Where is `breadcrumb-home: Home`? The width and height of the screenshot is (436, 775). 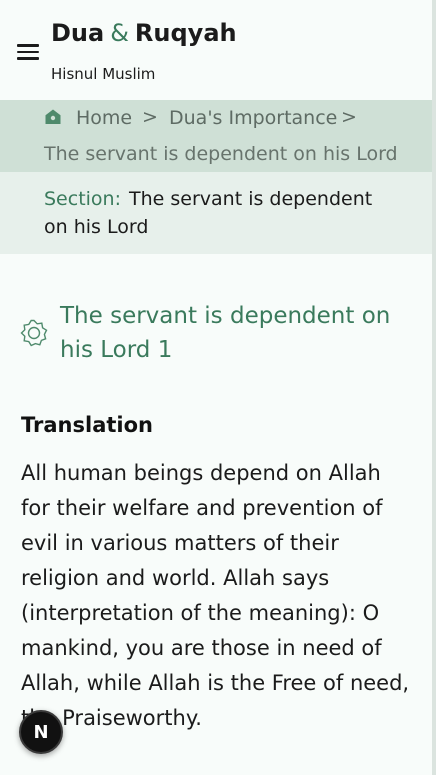 breadcrumb-home: Home is located at coordinates (104, 118).